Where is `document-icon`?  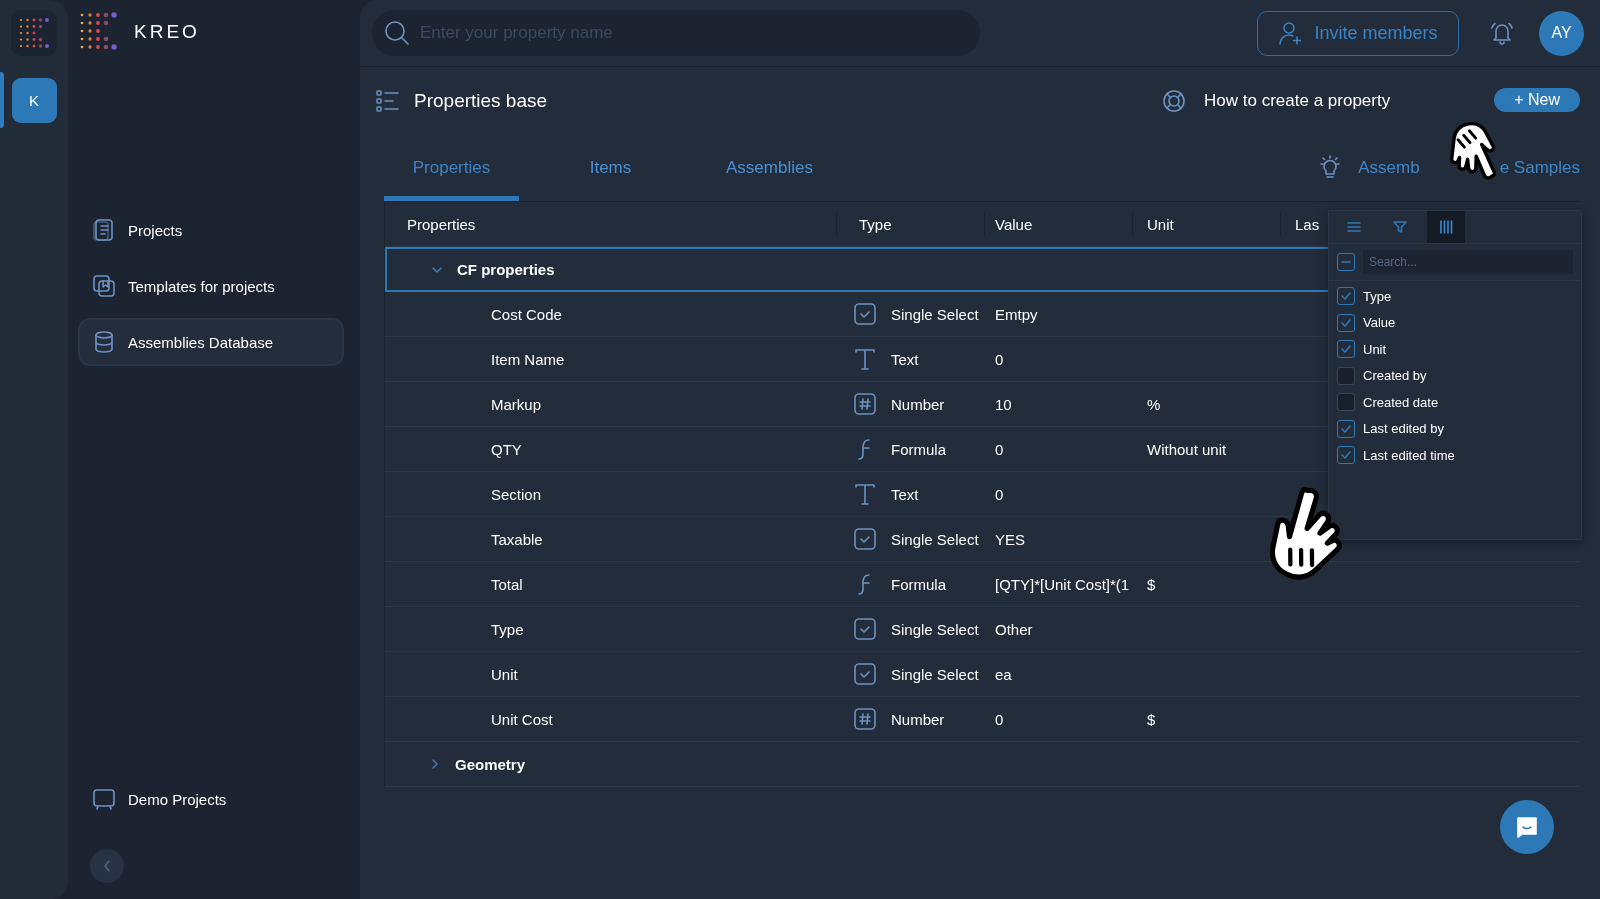 document-icon is located at coordinates (104, 230).